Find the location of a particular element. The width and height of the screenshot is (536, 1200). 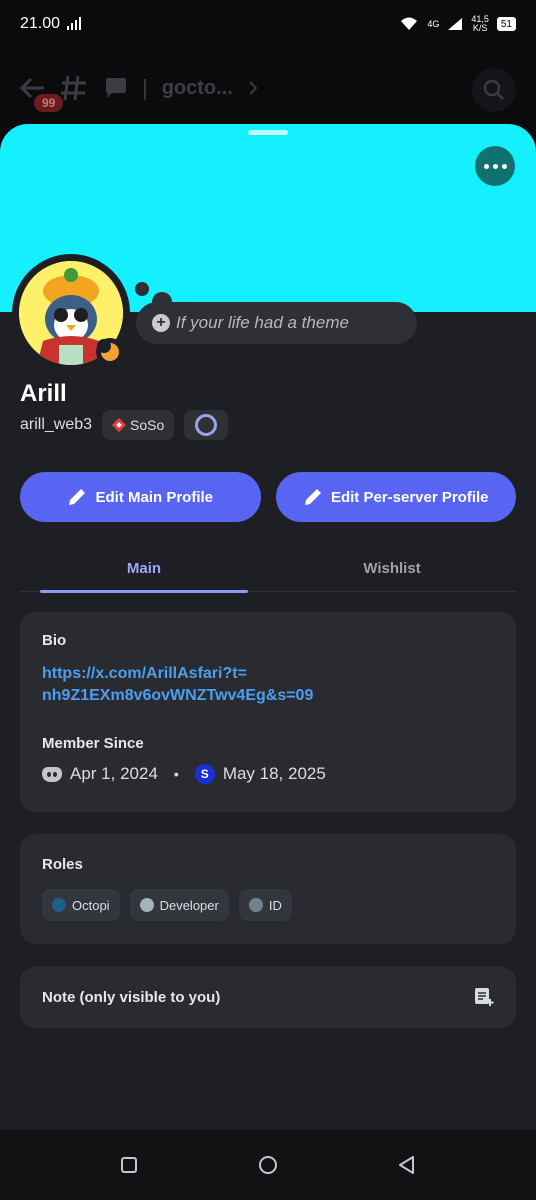

battery-icon: 51 is located at coordinates (506, 24).